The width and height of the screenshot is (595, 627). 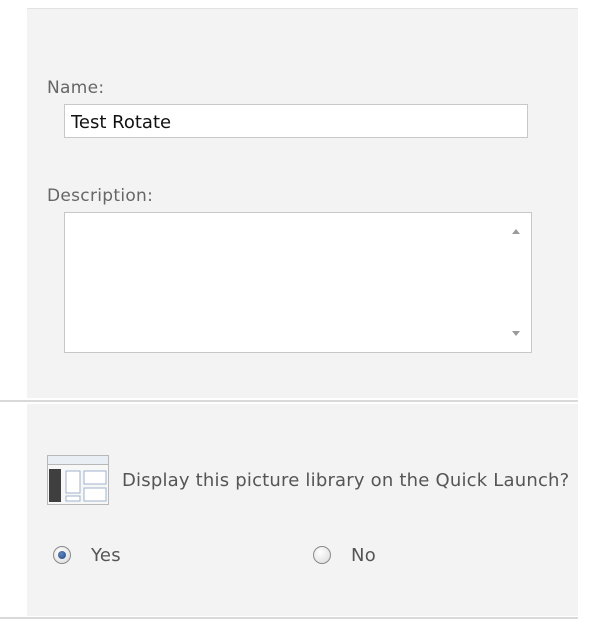 What do you see at coordinates (296, 121) in the screenshot?
I see `name-input` at bounding box center [296, 121].